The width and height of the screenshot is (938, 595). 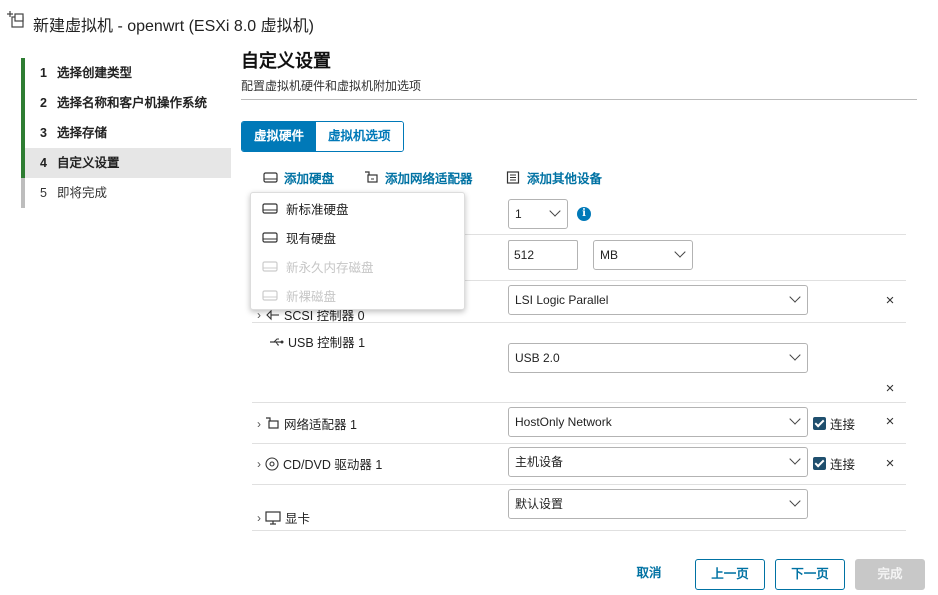 I want to click on step-5: 5 即将完成, so click(x=126, y=193).